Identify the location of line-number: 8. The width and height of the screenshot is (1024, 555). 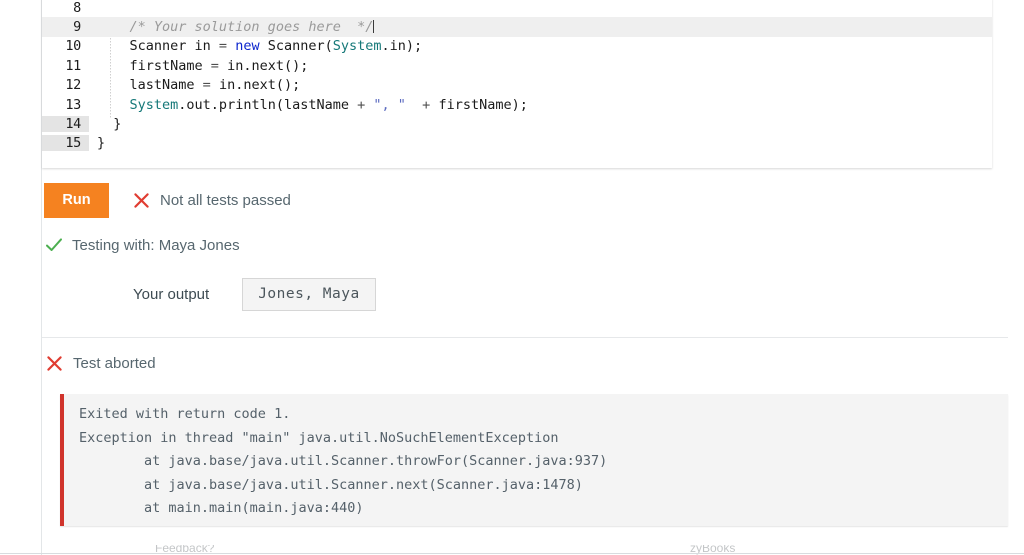
(77, 8).